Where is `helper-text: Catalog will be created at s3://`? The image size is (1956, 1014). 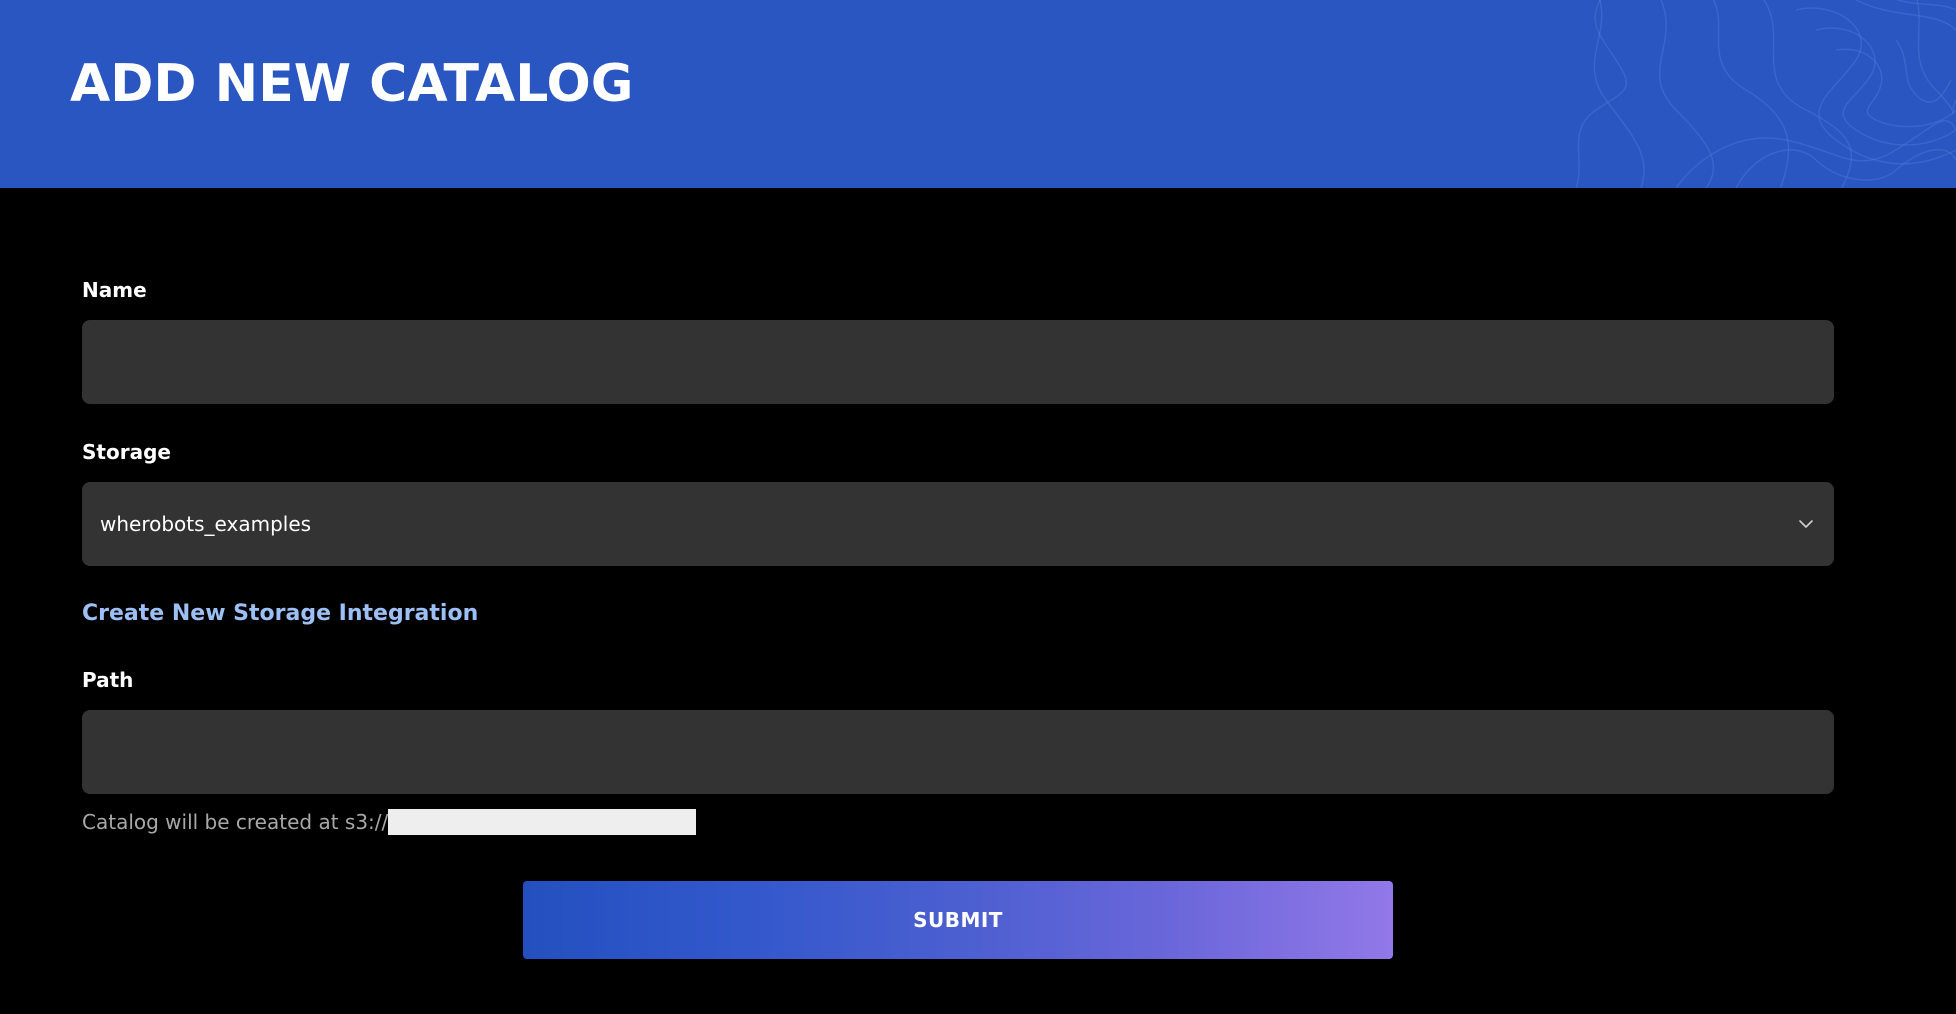
helper-text: Catalog will be created at s3:// is located at coordinates (235, 822).